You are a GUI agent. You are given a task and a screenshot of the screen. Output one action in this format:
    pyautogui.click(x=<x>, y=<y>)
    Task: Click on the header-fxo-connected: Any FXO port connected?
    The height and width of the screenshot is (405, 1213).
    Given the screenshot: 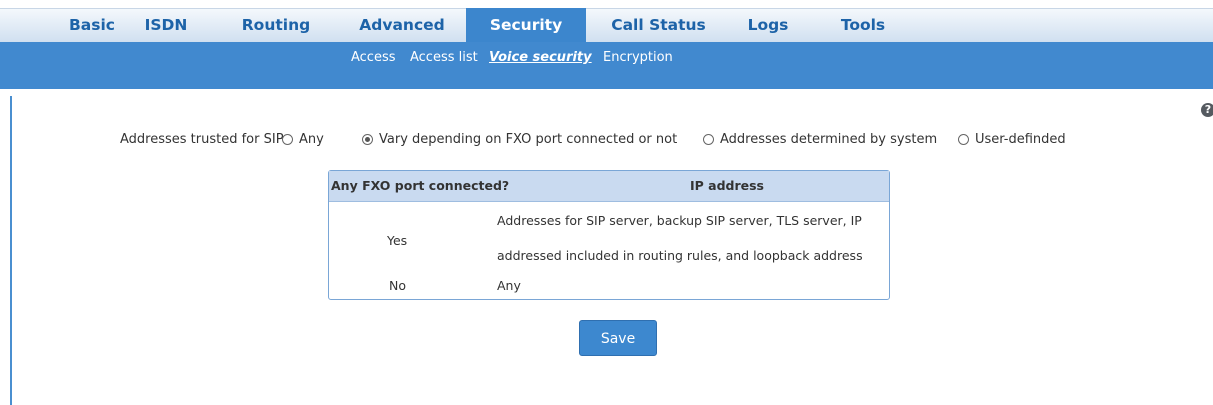 What is the action you would take?
    pyautogui.click(x=420, y=185)
    